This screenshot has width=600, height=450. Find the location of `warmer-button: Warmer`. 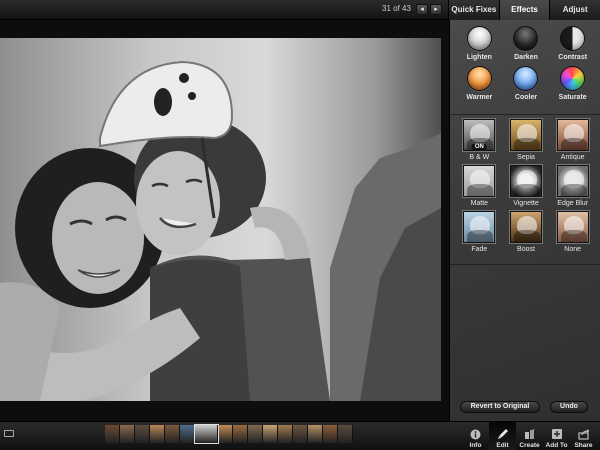

warmer-button: Warmer is located at coordinates (479, 83).